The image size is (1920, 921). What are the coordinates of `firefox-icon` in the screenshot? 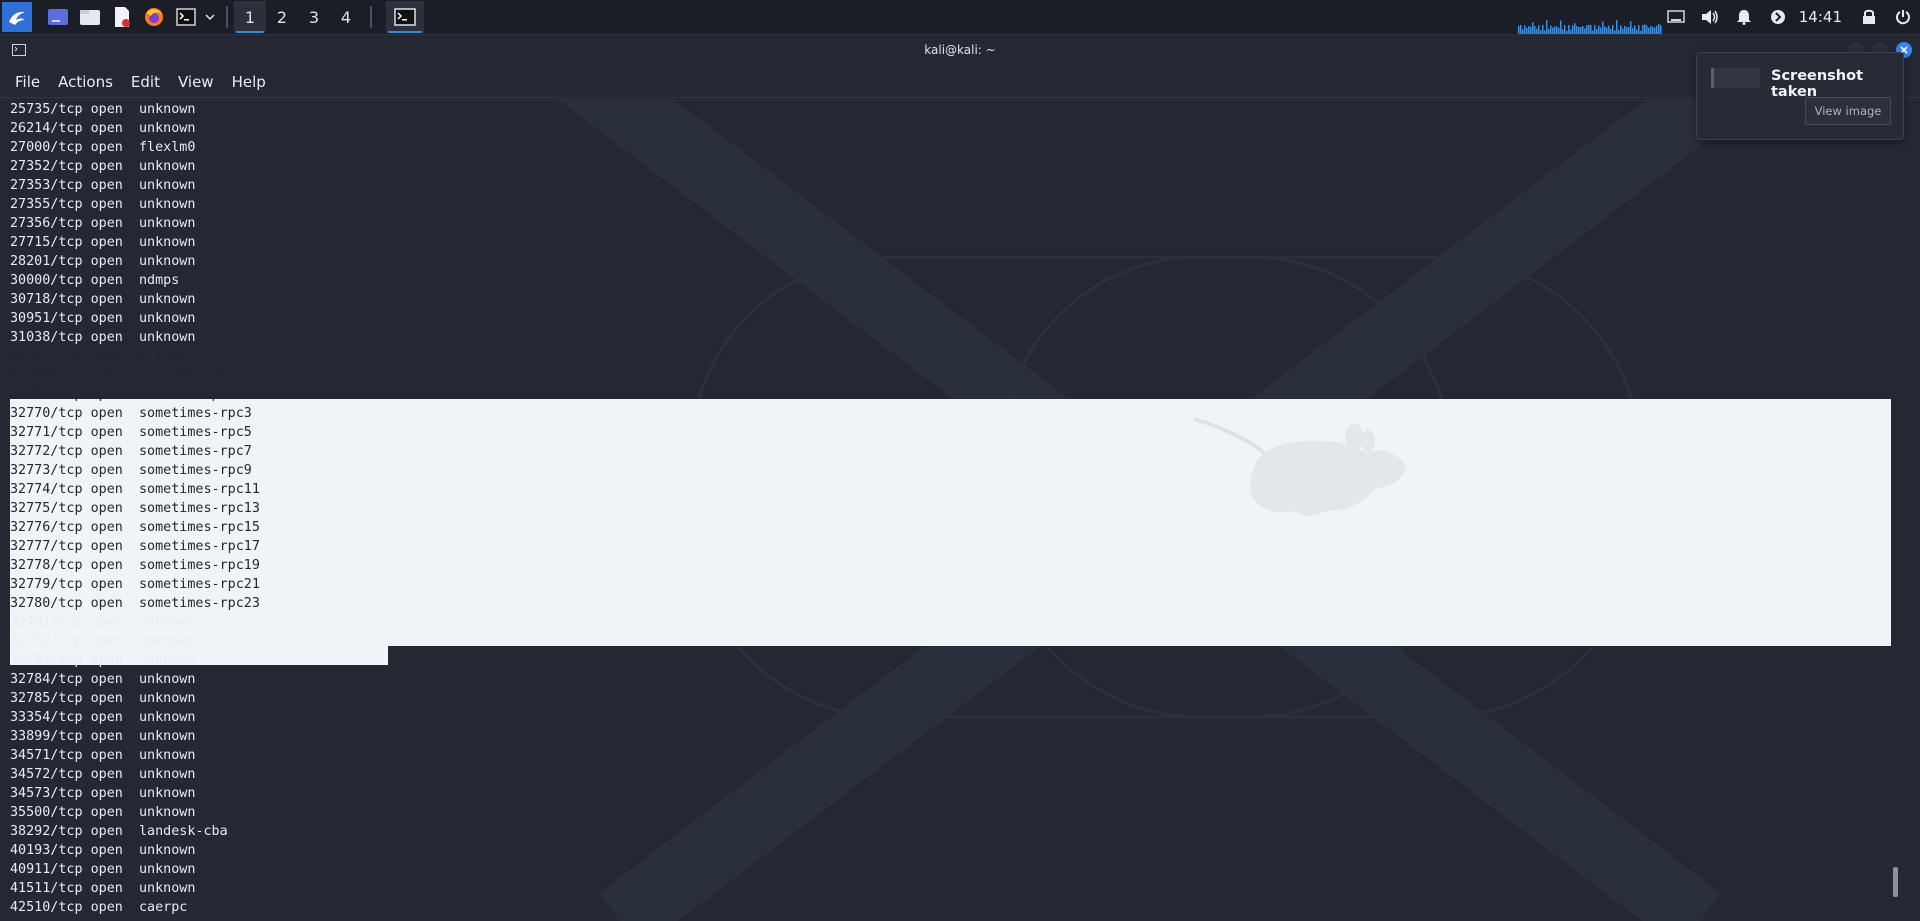 It's located at (154, 17).